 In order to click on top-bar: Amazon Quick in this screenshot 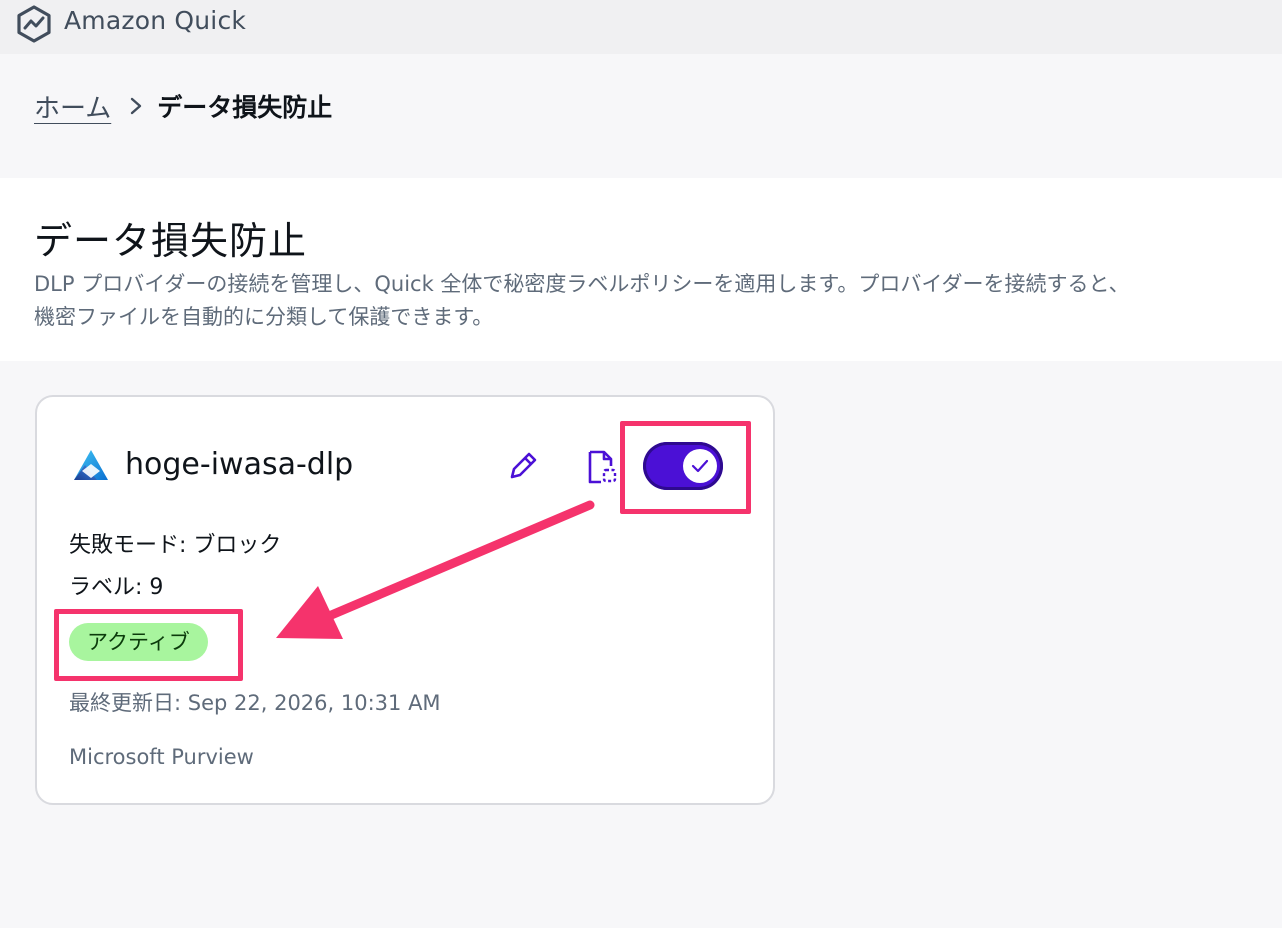, I will do `click(641, 27)`.